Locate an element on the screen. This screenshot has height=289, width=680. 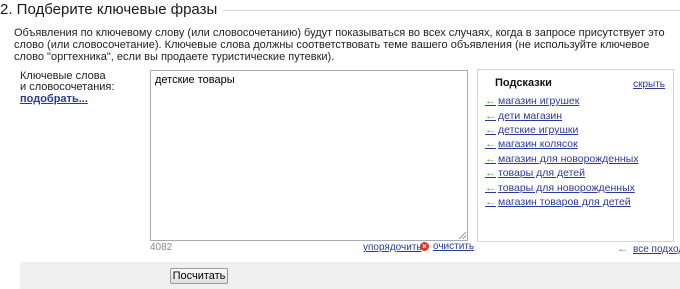
clear-control: × очистить is located at coordinates (447, 246).